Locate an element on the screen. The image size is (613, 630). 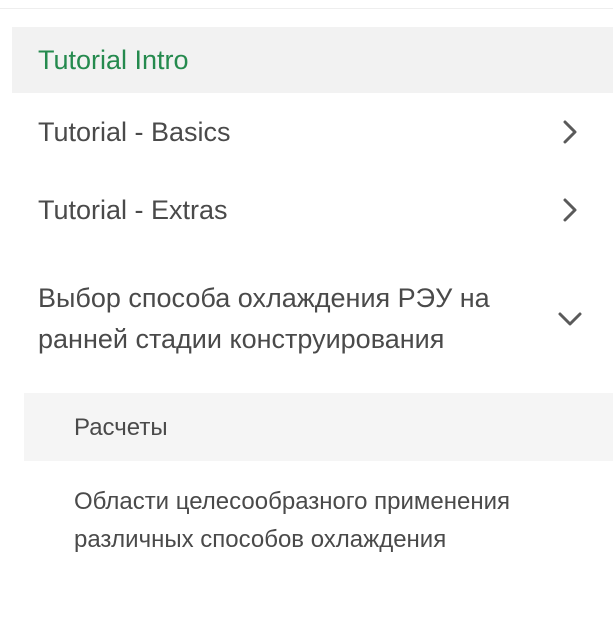
sidebar-item-tutorial-basics: Tutorial - Basics is located at coordinates (312, 132).